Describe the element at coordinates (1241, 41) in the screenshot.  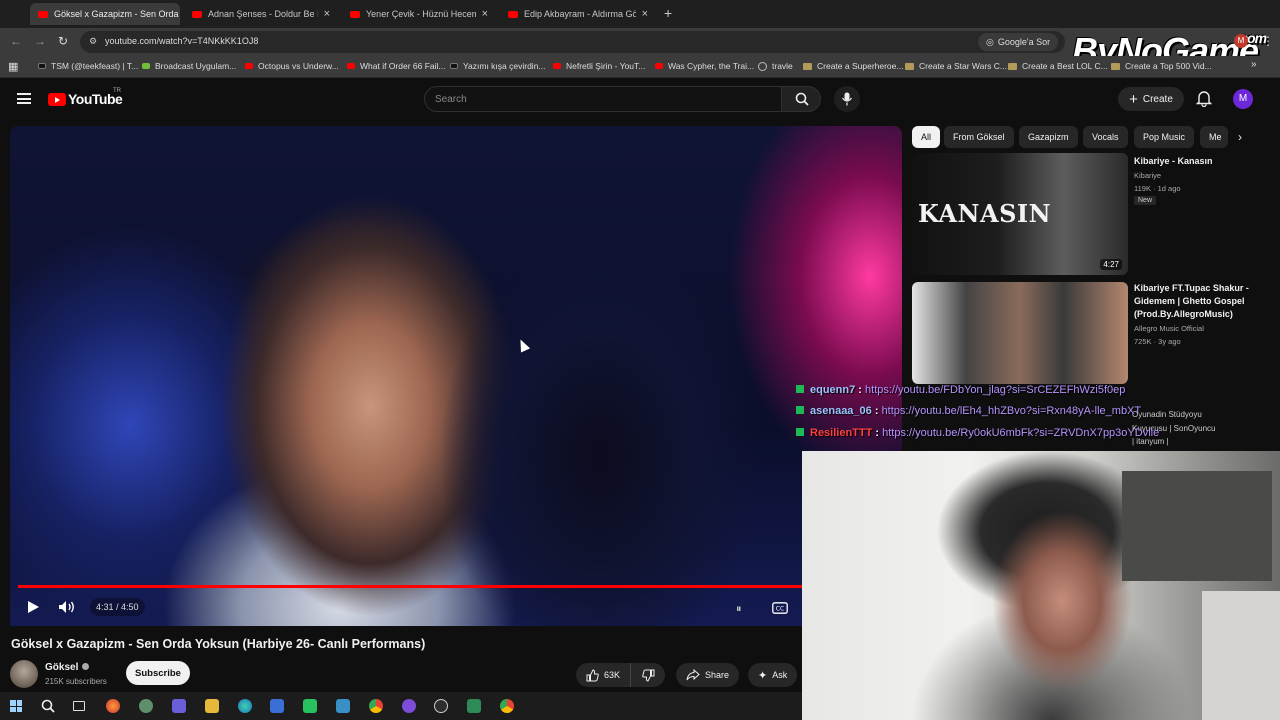
I see `browser-profile-avatar: M` at that location.